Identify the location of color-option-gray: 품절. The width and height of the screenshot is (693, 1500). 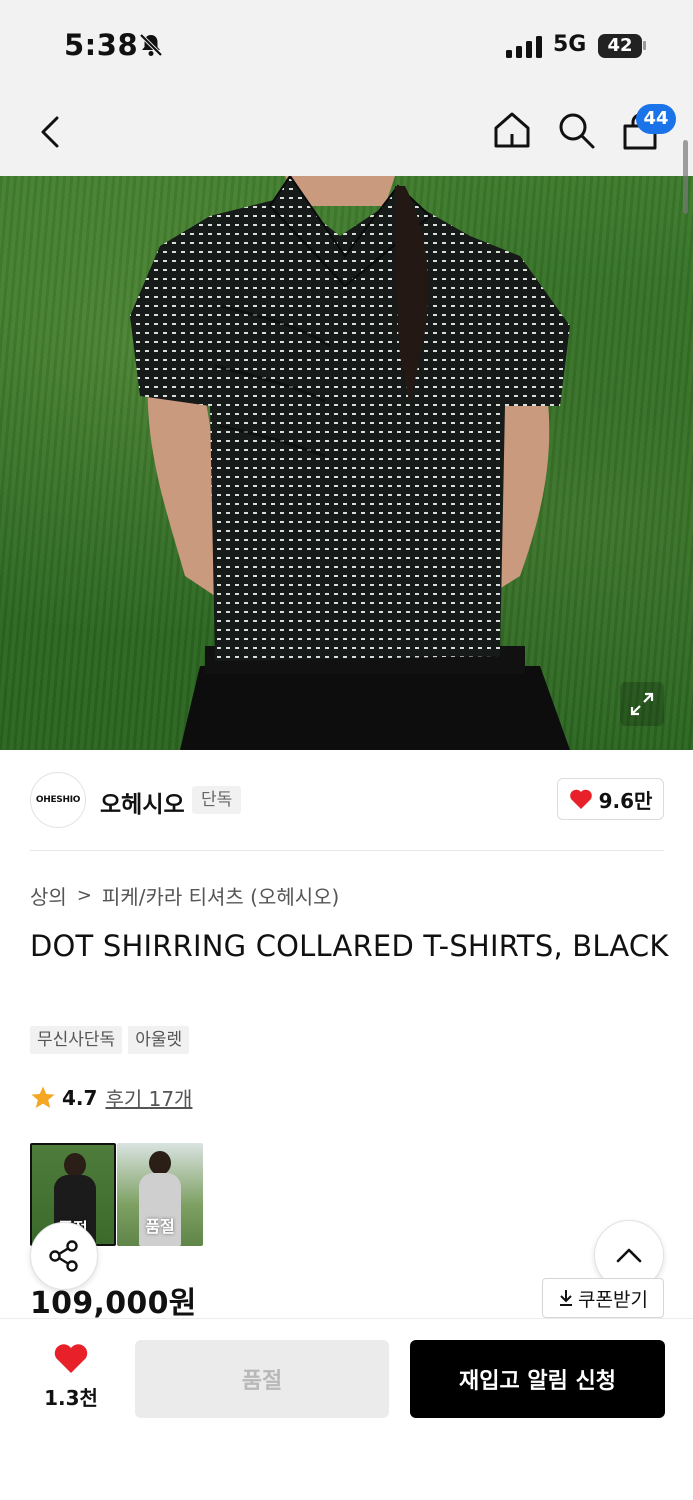
(160, 1194).